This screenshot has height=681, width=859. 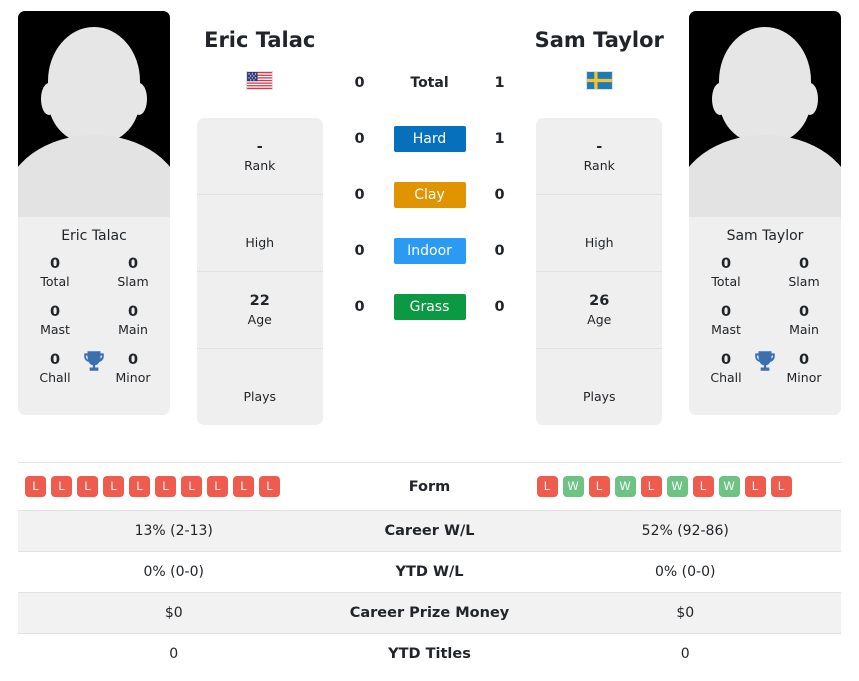 I want to click on info-age-left: 22 Age, so click(x=259, y=310).